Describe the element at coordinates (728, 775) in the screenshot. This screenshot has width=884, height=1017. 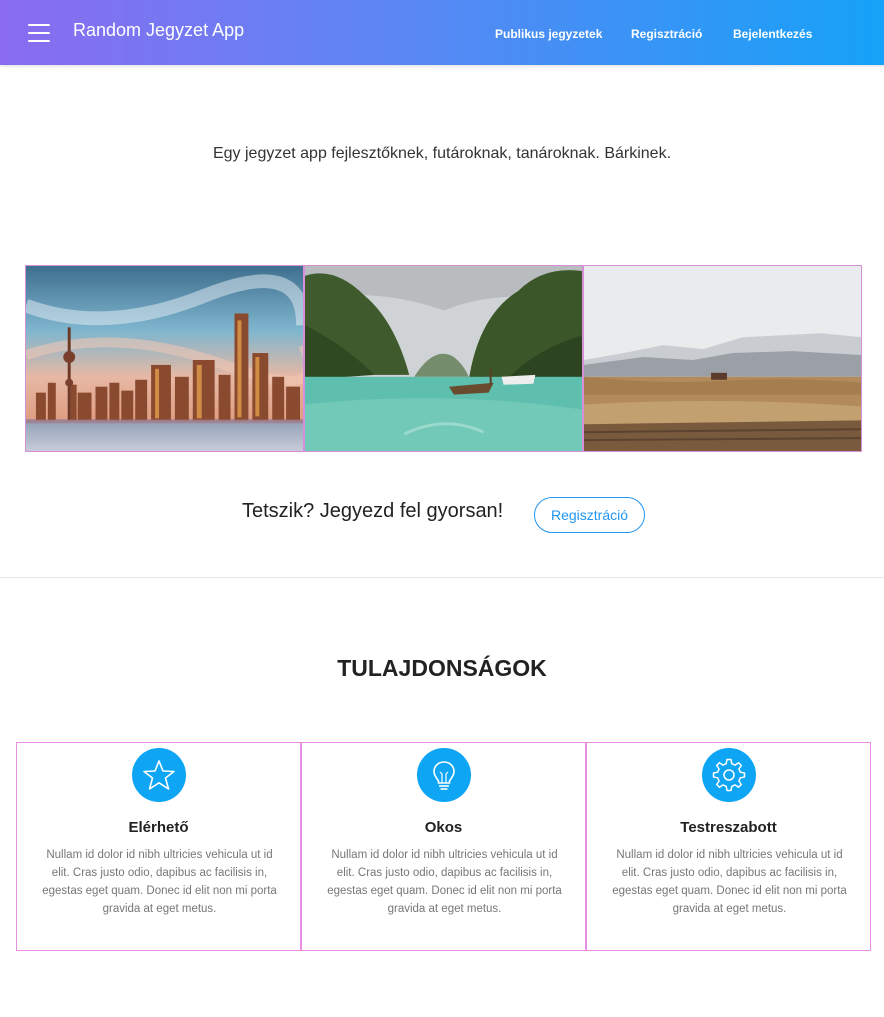
I see `gear-icon` at that location.